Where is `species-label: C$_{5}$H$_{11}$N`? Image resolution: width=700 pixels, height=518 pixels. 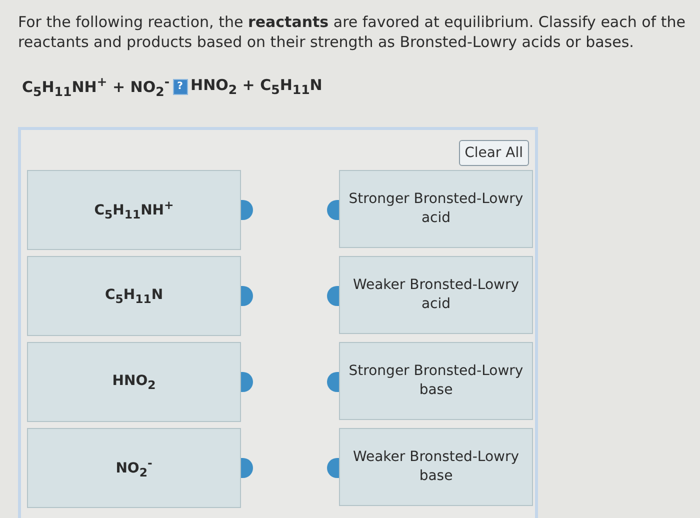 species-label: C$_{5}$H$_{11}$N is located at coordinates (134, 296).